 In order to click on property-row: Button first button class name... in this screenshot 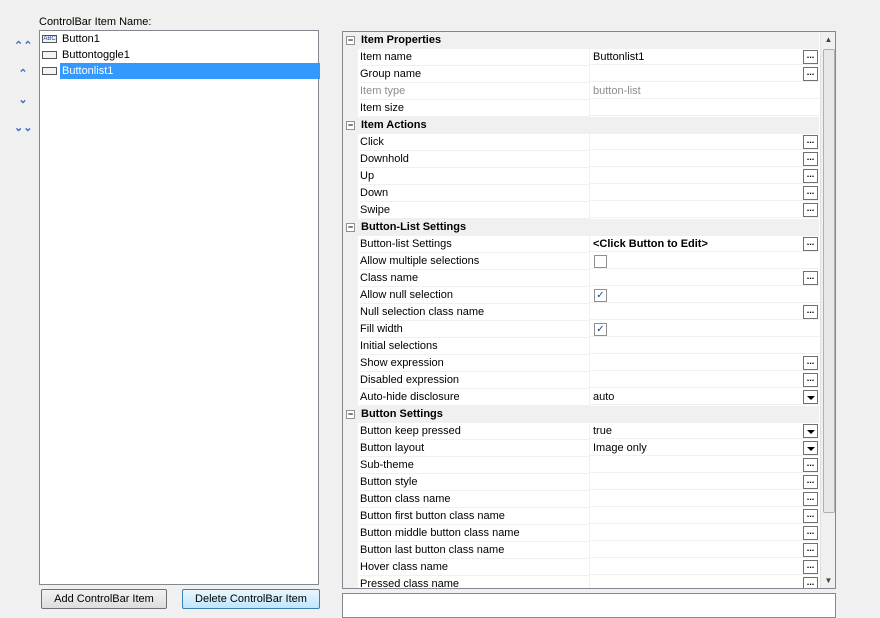, I will do `click(581, 516)`.